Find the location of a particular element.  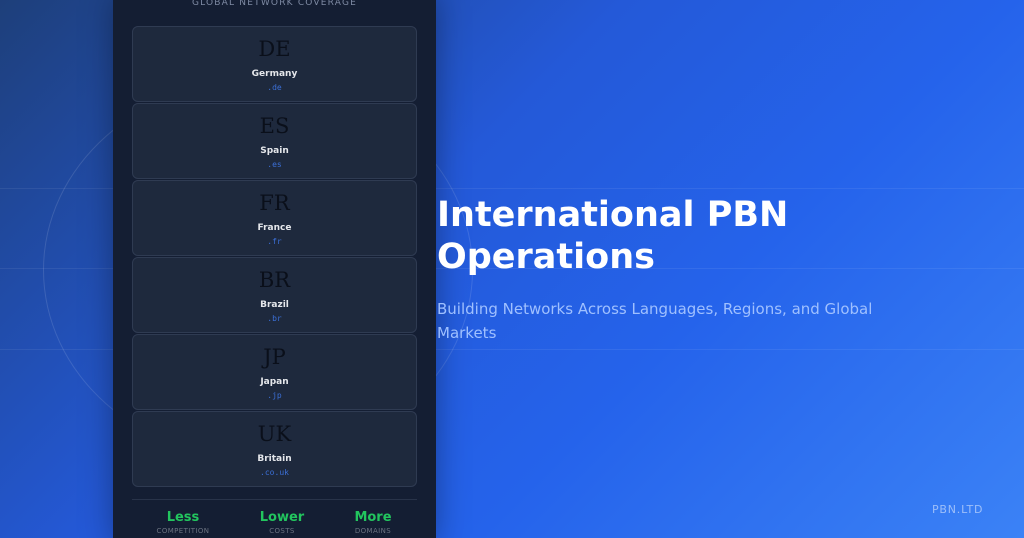

country-card-es: ES Spain .es is located at coordinates (274, 141).